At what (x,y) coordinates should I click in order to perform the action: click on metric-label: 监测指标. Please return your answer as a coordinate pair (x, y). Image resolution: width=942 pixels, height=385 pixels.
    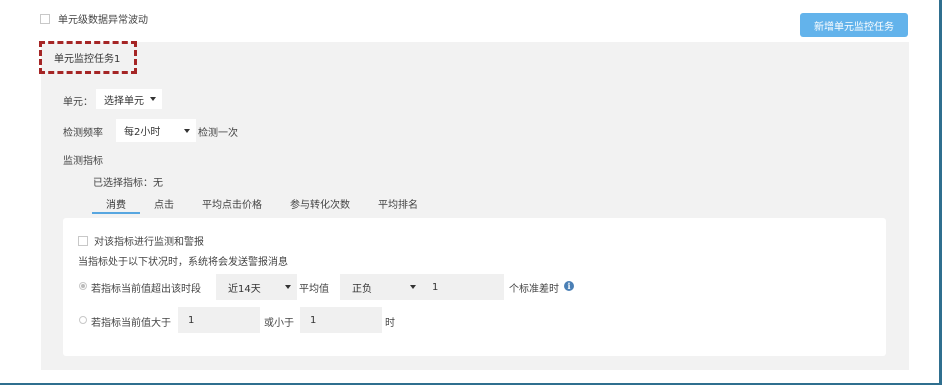
    Looking at the image, I should click on (83, 161).